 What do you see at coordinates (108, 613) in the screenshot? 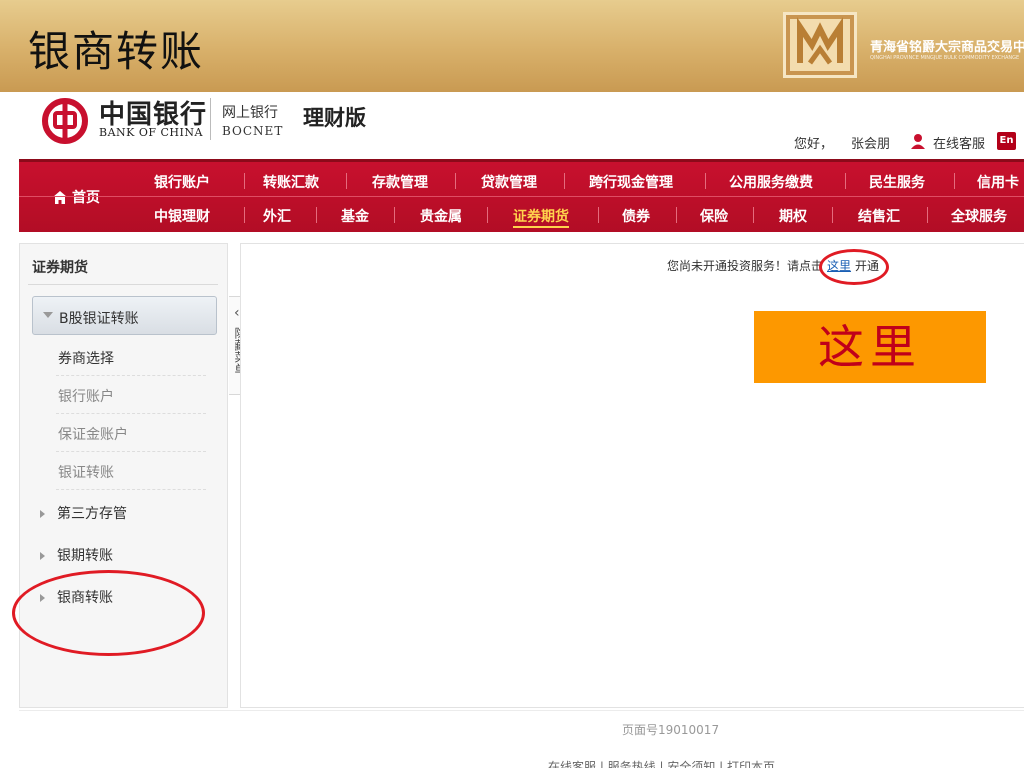
I see `annotation-oval-sidebar` at bounding box center [108, 613].